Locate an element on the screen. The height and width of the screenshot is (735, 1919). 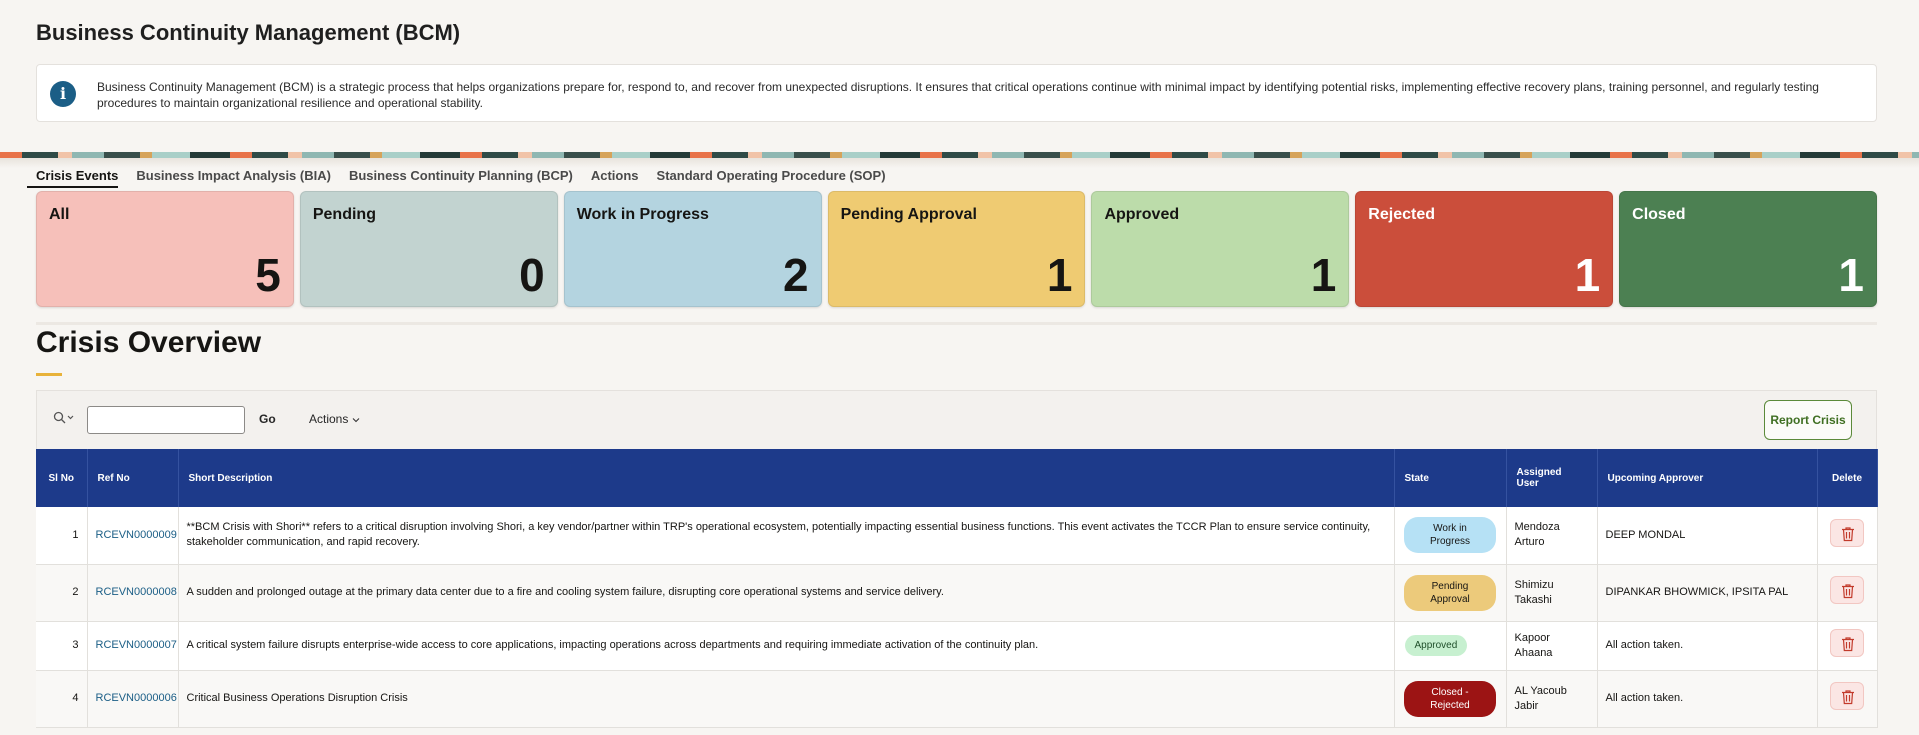
card-count: 2 is located at coordinates (795, 275).